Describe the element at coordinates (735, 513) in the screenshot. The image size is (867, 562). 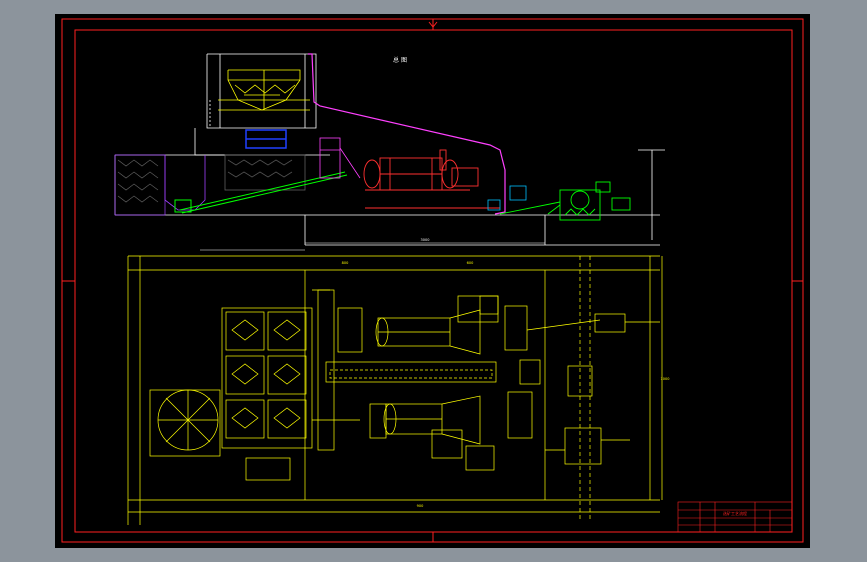
I see `title-block-label: 选矿工艺流程` at that location.